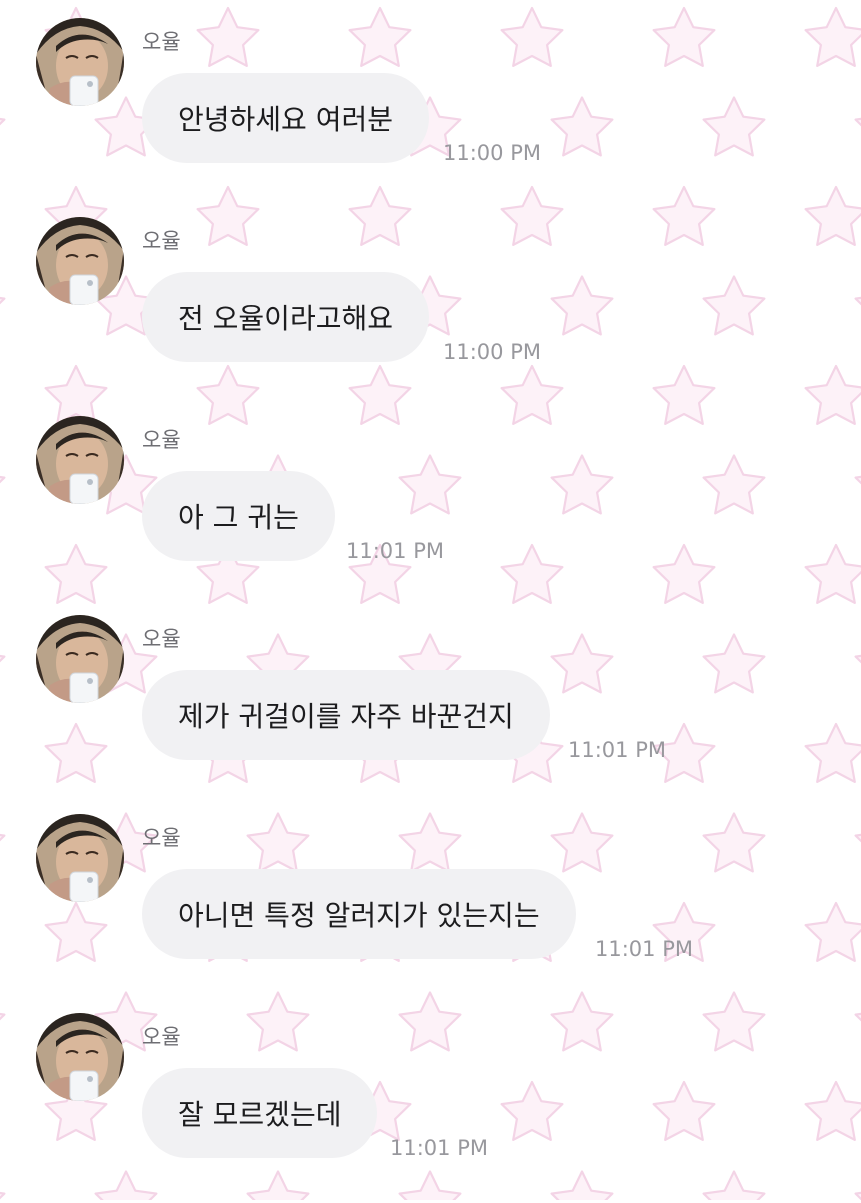  What do you see at coordinates (285, 317) in the screenshot?
I see `message-bubble: 전 오율이라고해요` at bounding box center [285, 317].